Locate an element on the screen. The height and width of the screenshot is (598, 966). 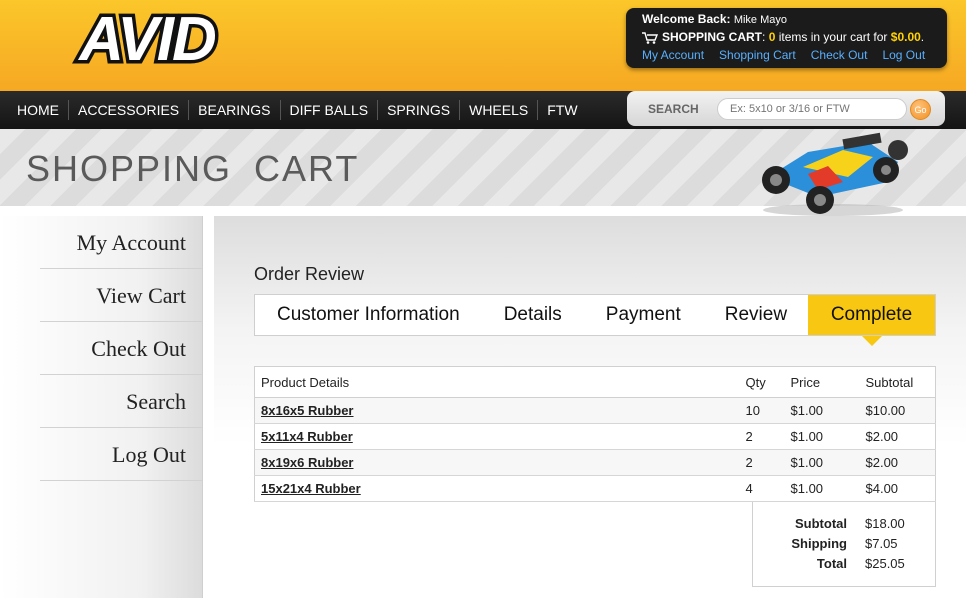
sidebar-search: Search is located at coordinates (121, 401).